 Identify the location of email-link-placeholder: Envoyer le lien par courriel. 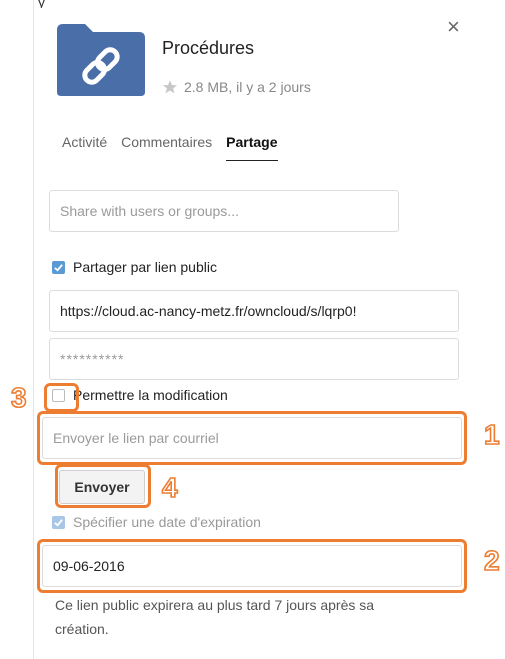
(136, 438).